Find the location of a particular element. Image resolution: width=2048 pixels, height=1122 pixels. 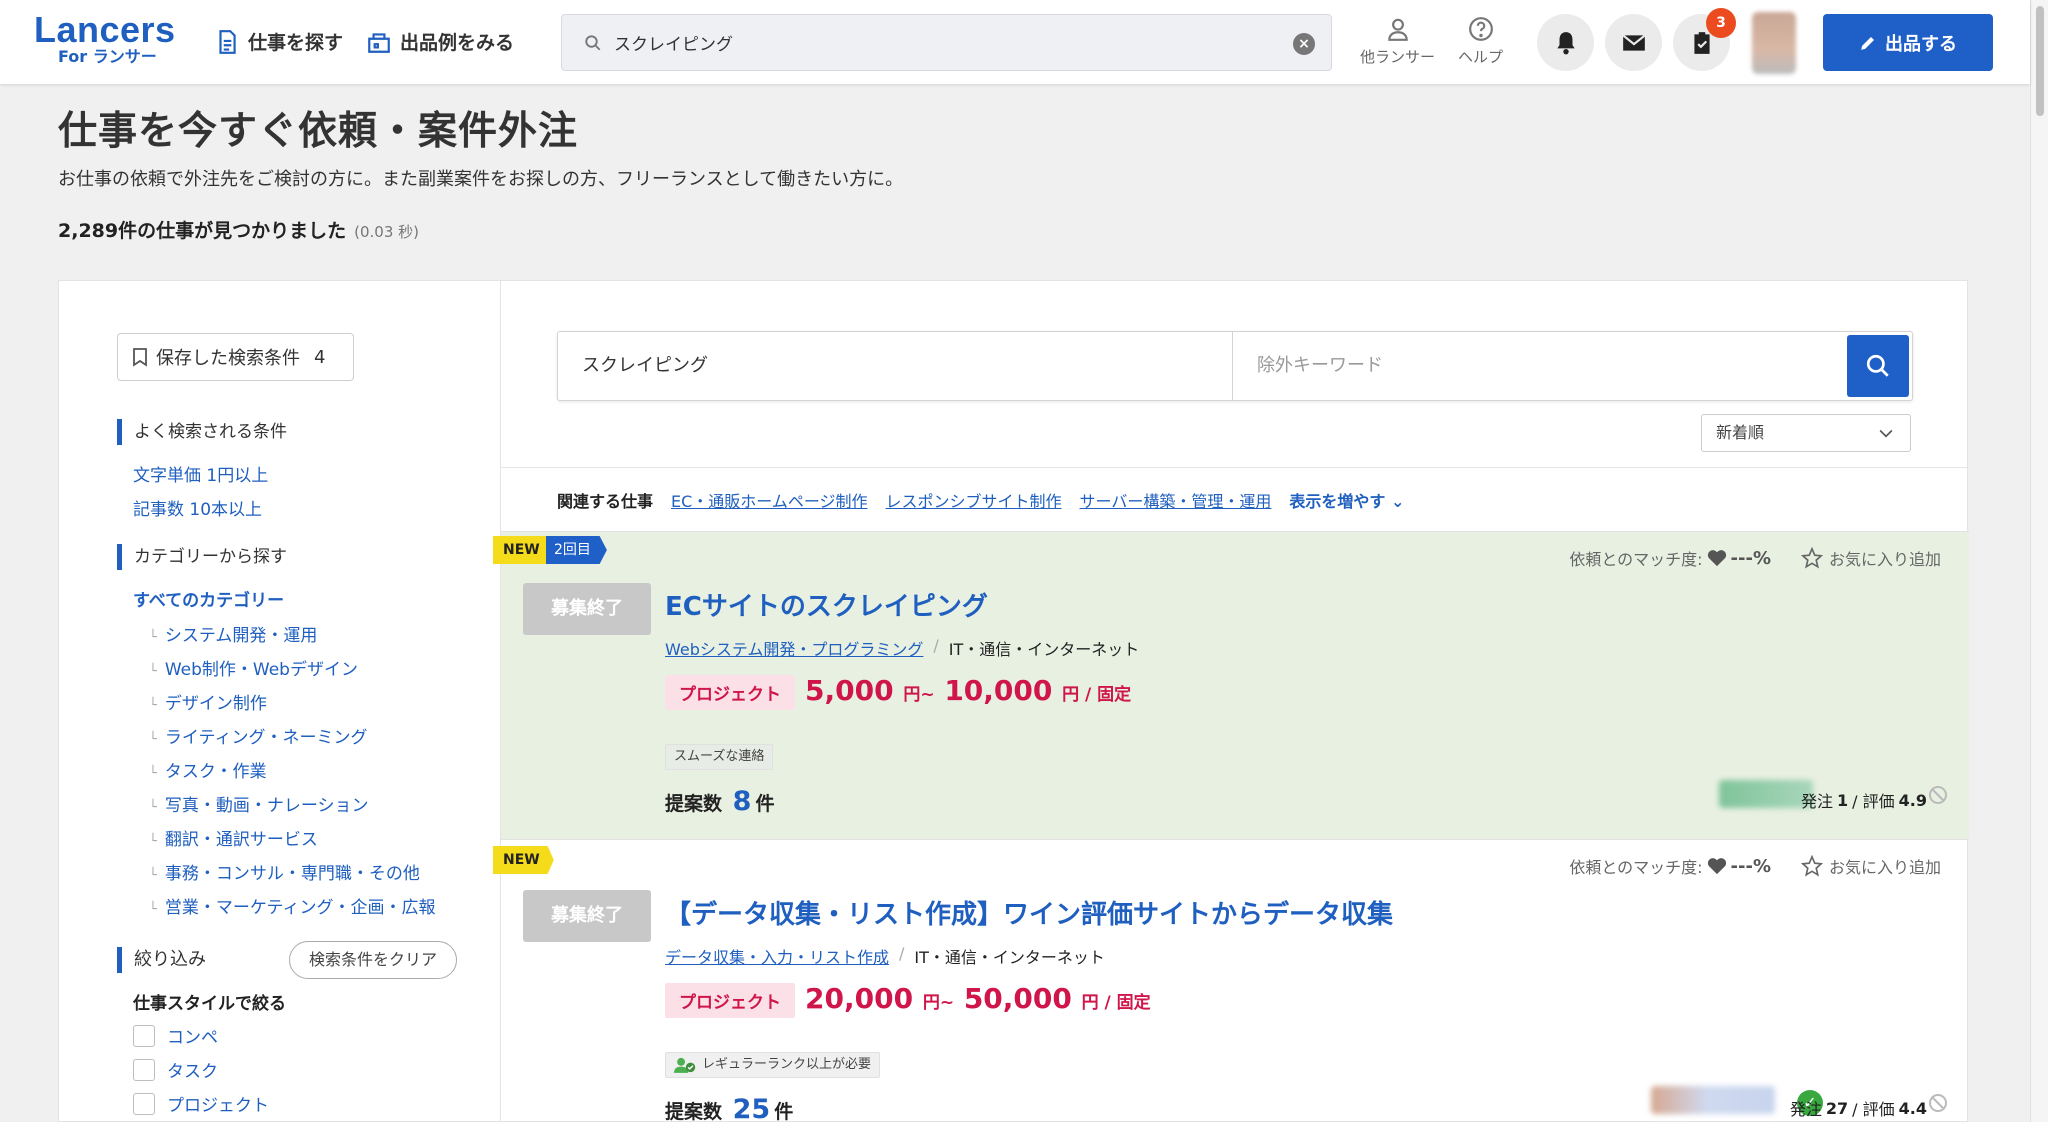

result-count: 2,289件の仕事が見つかりました is located at coordinates (202, 231).